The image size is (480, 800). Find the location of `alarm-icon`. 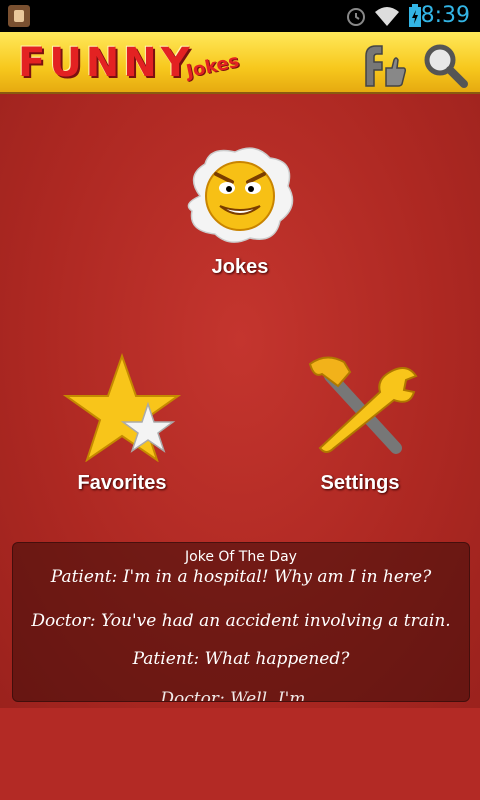

alarm-icon is located at coordinates (356, 17).